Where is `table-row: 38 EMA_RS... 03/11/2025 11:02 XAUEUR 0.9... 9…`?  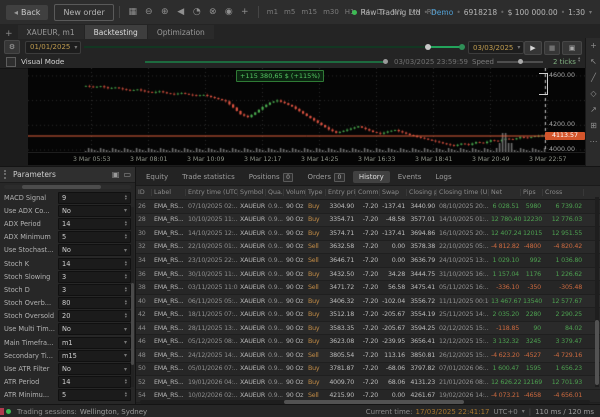
table-row: 38 EMA_RS... 03/11/2025 11:02 XAUEUR 0.9... 9… is located at coordinates (368, 288).